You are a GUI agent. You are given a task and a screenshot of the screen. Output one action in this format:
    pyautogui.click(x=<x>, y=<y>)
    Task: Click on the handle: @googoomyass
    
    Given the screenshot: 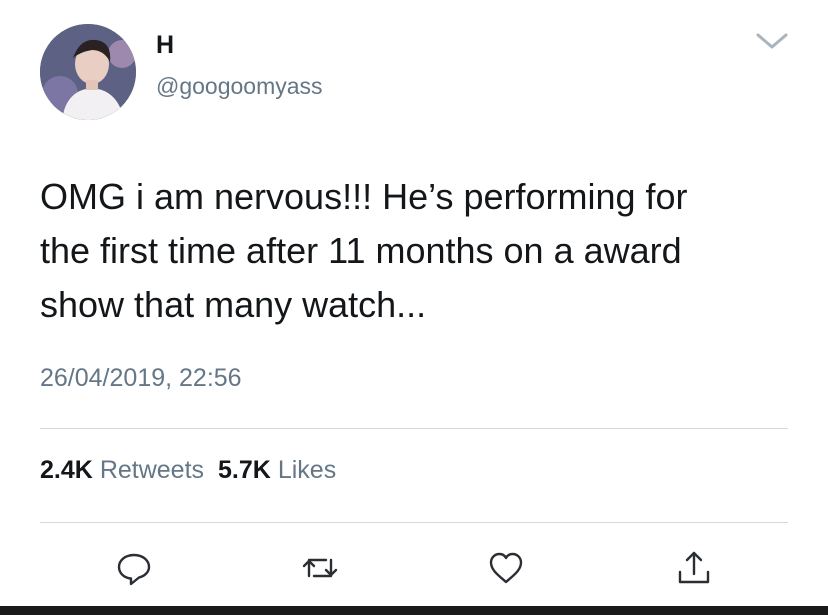 What is the action you would take?
    pyautogui.click(x=239, y=86)
    